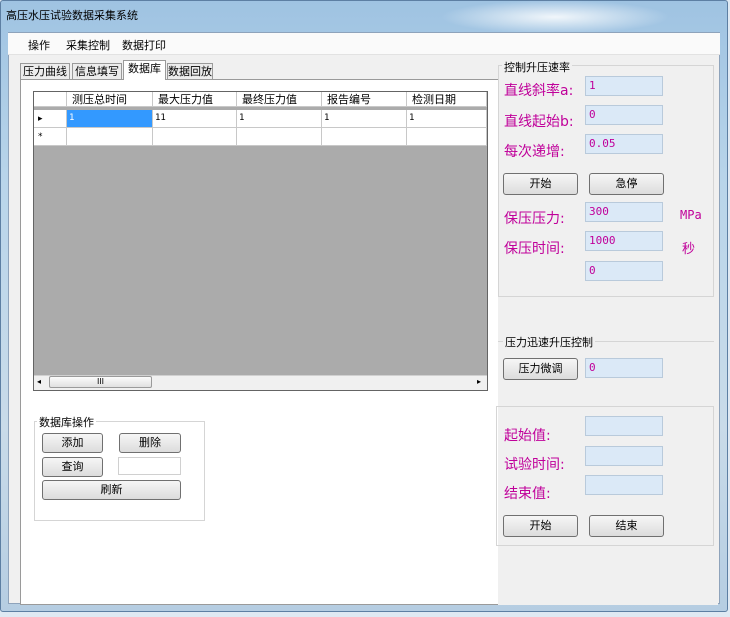 The height and width of the screenshot is (617, 730). Describe the element at coordinates (624, 485) in the screenshot. I see `end-value-input` at that location.